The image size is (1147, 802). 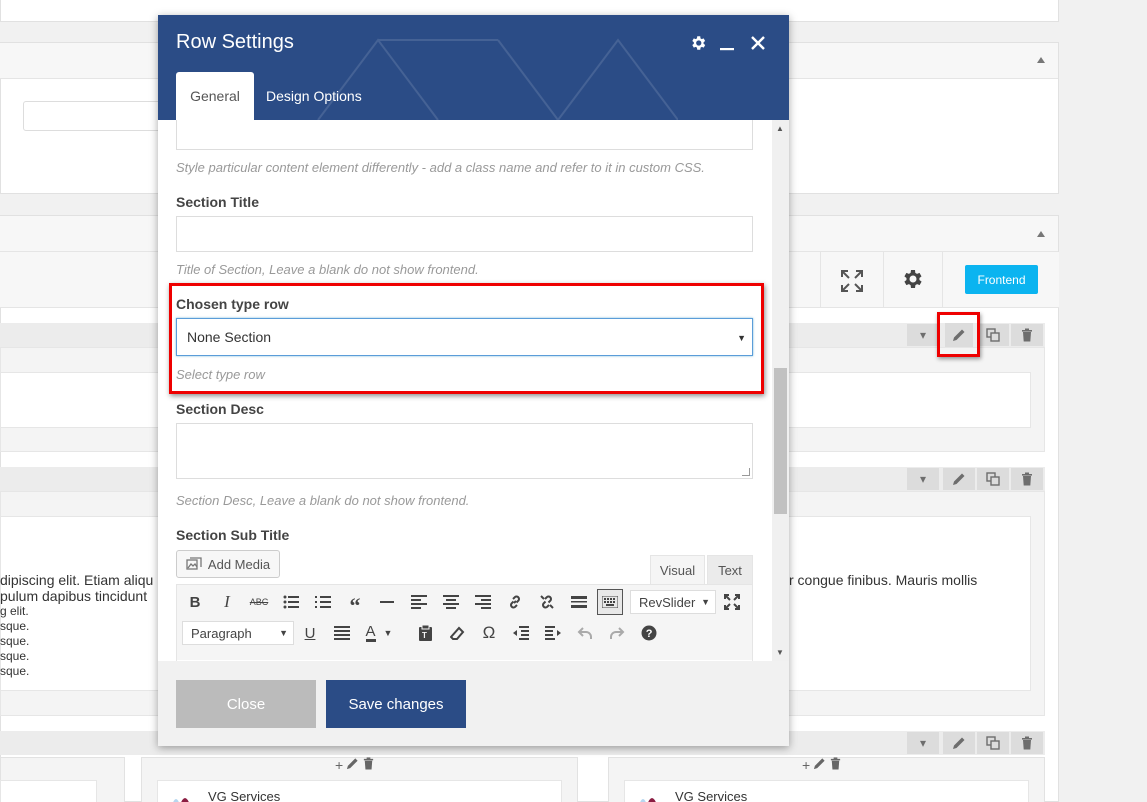 I want to click on add-media-button: Add Media, so click(x=228, y=564).